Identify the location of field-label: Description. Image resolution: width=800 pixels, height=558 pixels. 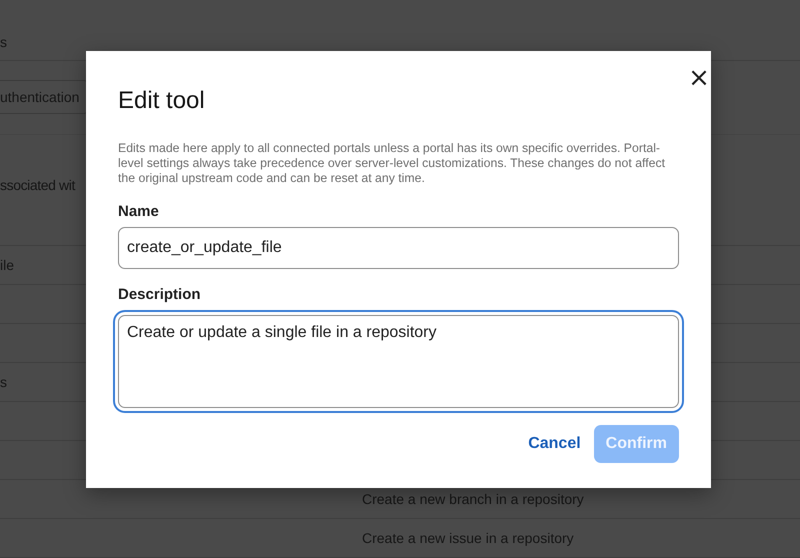
(160, 294).